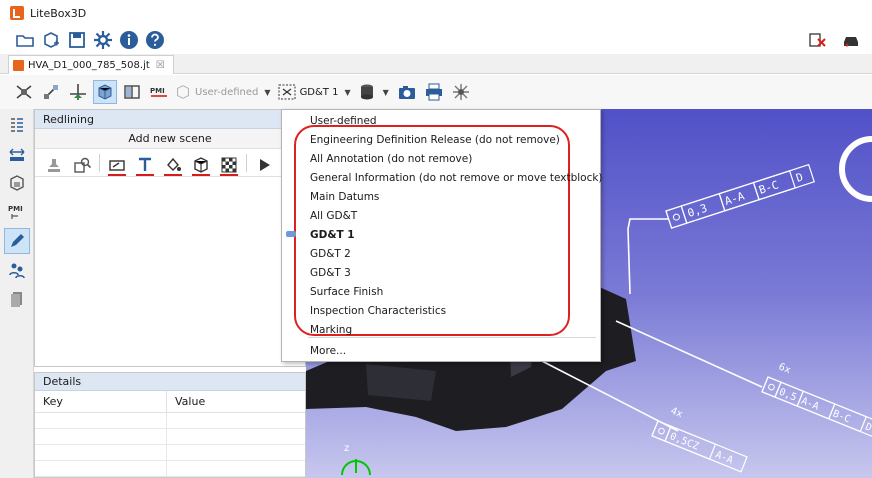 The width and height of the screenshot is (872, 478). Describe the element at coordinates (24, 92) in the screenshot. I see `explode-view-icon` at that location.